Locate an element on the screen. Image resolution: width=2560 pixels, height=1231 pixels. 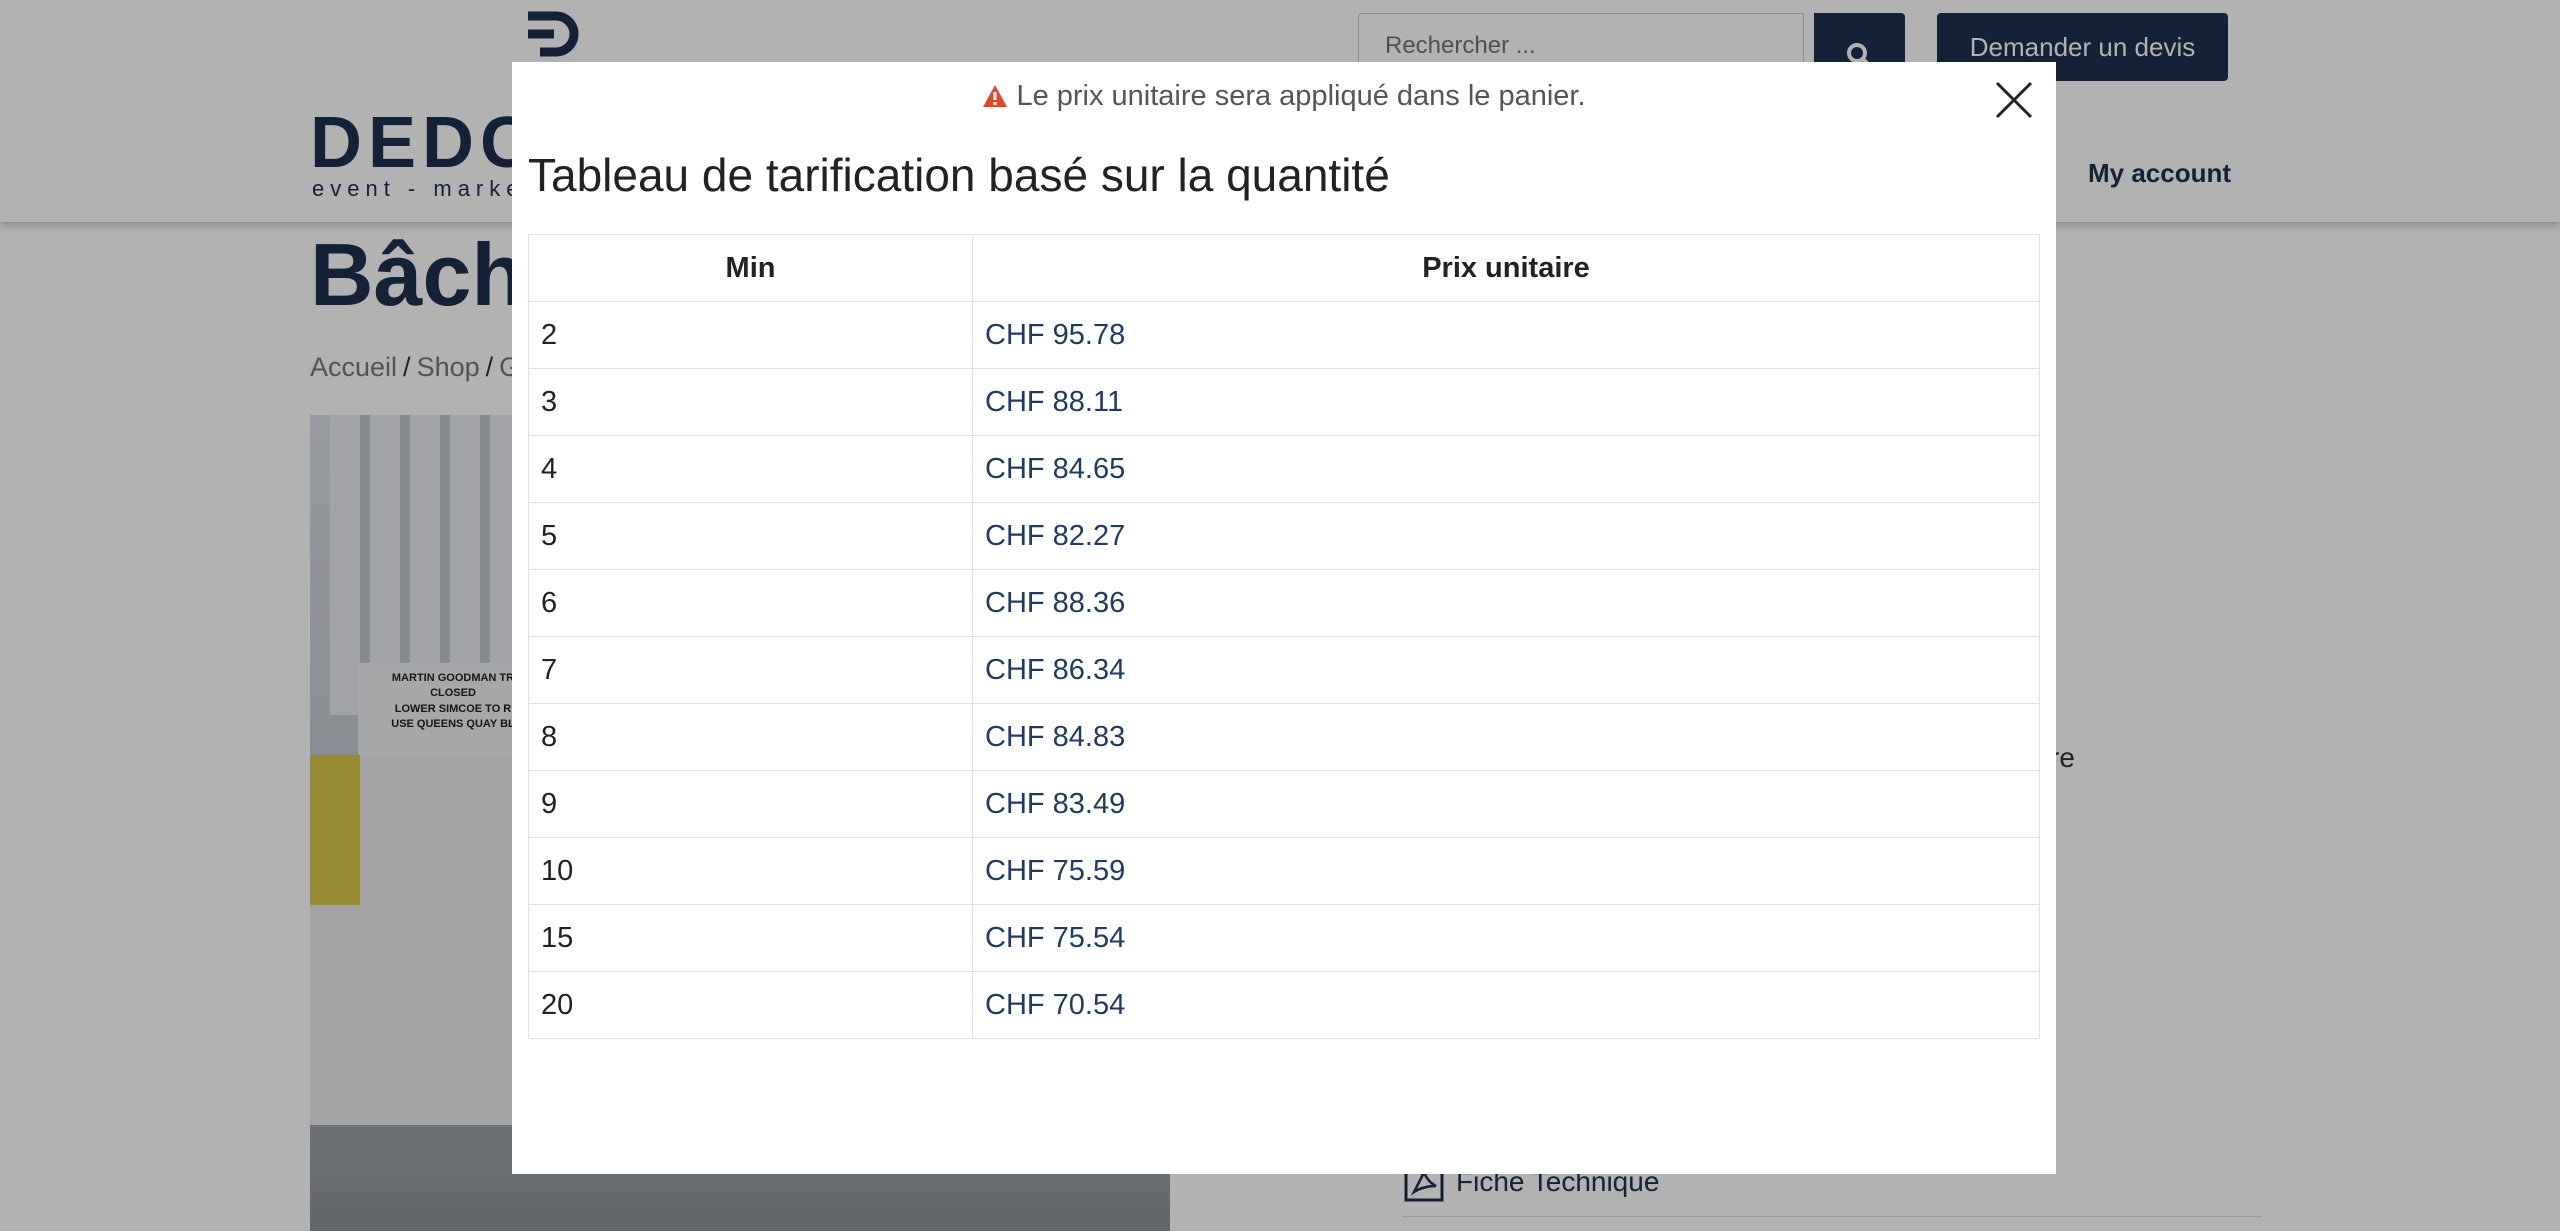
table-row: 6 CHF 88.36 is located at coordinates (1284, 603).